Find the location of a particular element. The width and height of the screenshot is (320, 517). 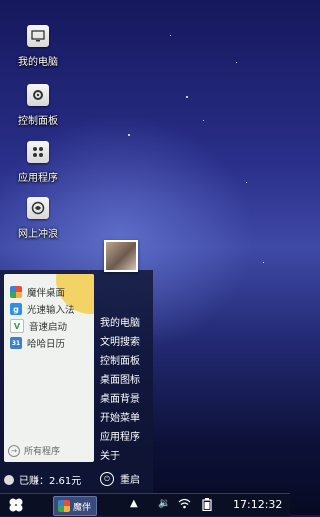

tray-expand-icon: ▲ is located at coordinates (134, 503).